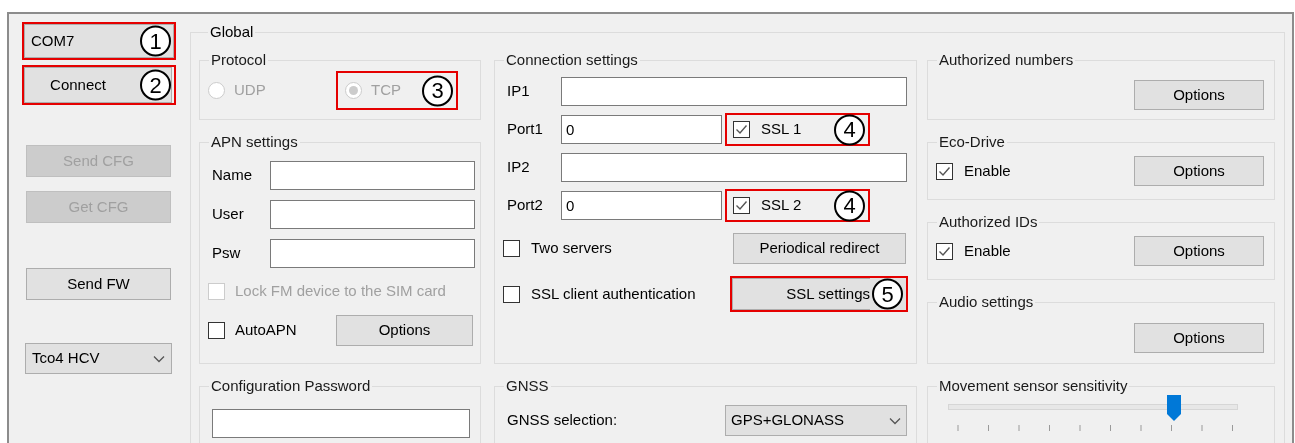 Image resolution: width=1295 pixels, height=443 pixels. I want to click on field-label: Psw, so click(227, 253).